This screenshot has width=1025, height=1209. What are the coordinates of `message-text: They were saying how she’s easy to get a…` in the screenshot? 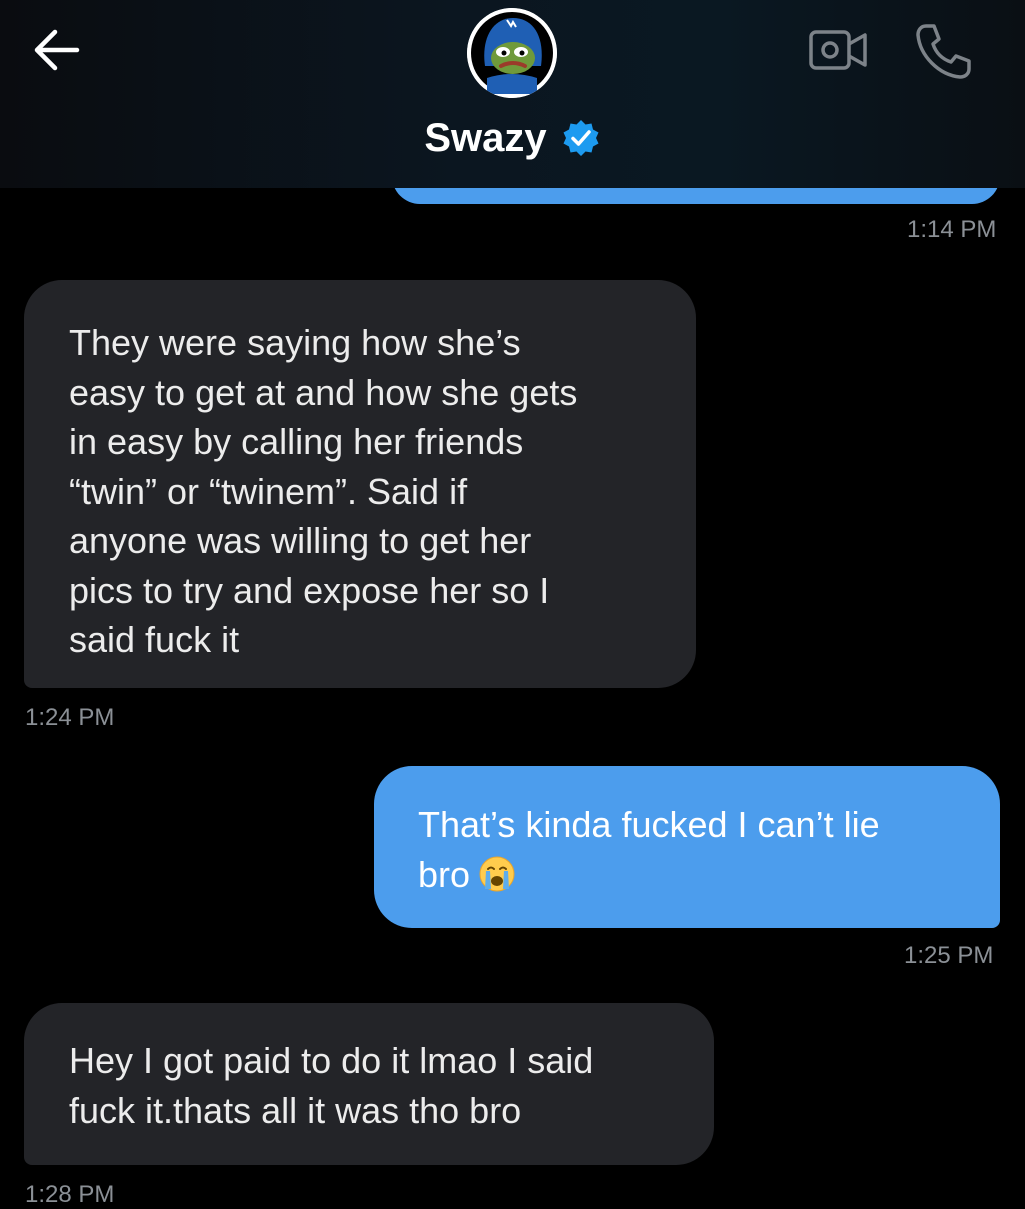 It's located at (323, 491).